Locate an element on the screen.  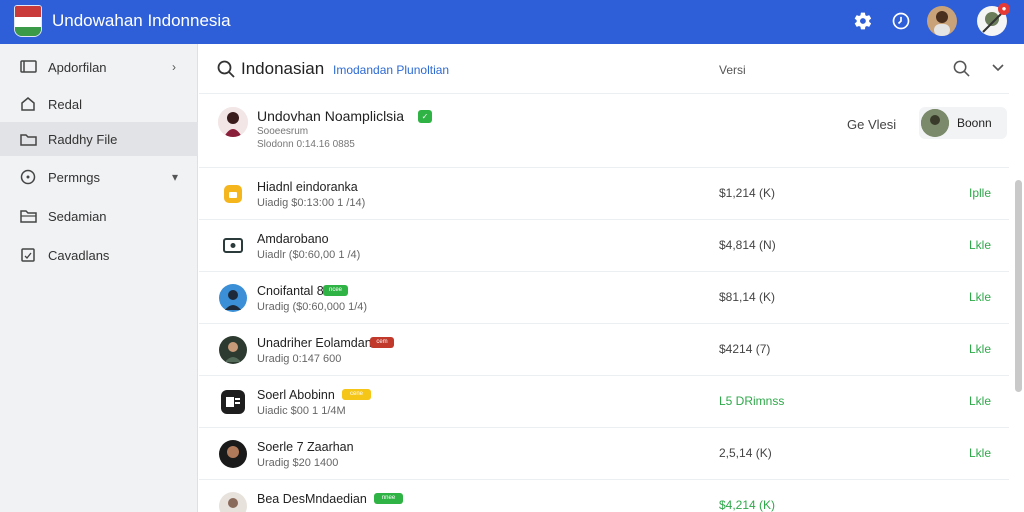
sidebar-item-apdorfilan: Apdorfilan › is located at coordinates (99, 67).